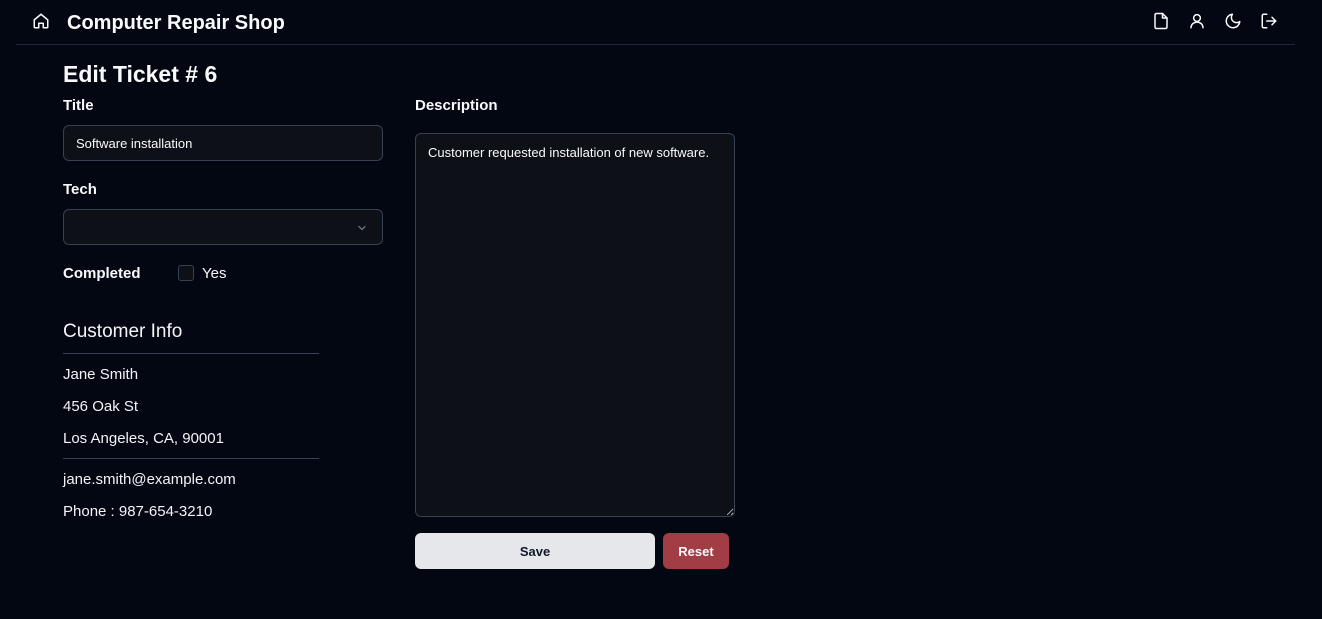  What do you see at coordinates (102, 273) in the screenshot?
I see `completed-label: Completed` at bounding box center [102, 273].